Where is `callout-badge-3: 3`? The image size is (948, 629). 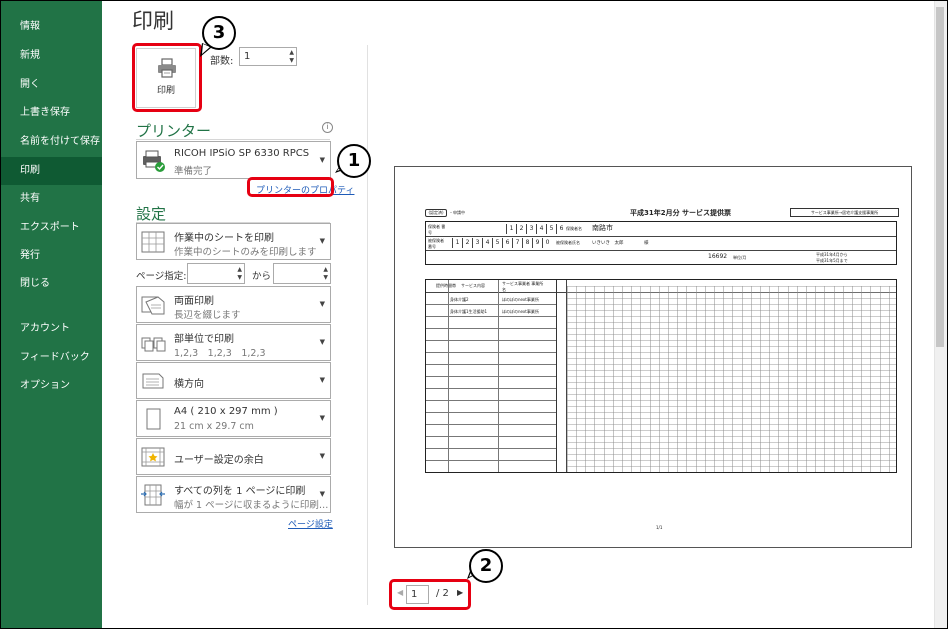
callout-badge-3: 3 is located at coordinates (219, 33).